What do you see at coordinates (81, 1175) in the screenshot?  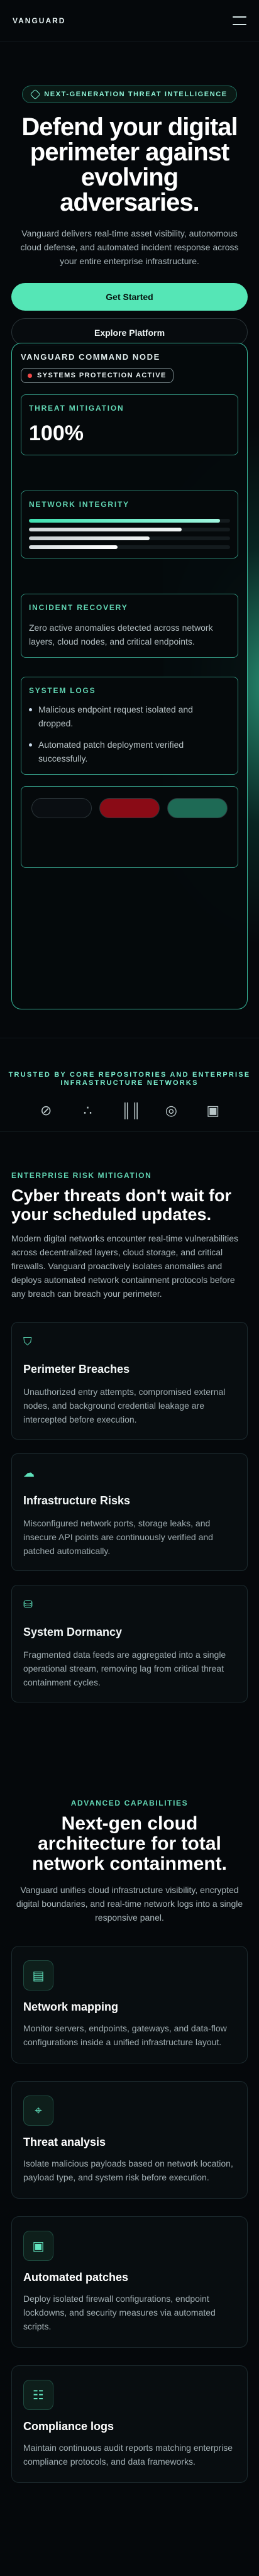 I see `risk-eyebrow: ENTERPRISE RISK MITIGATION` at bounding box center [81, 1175].